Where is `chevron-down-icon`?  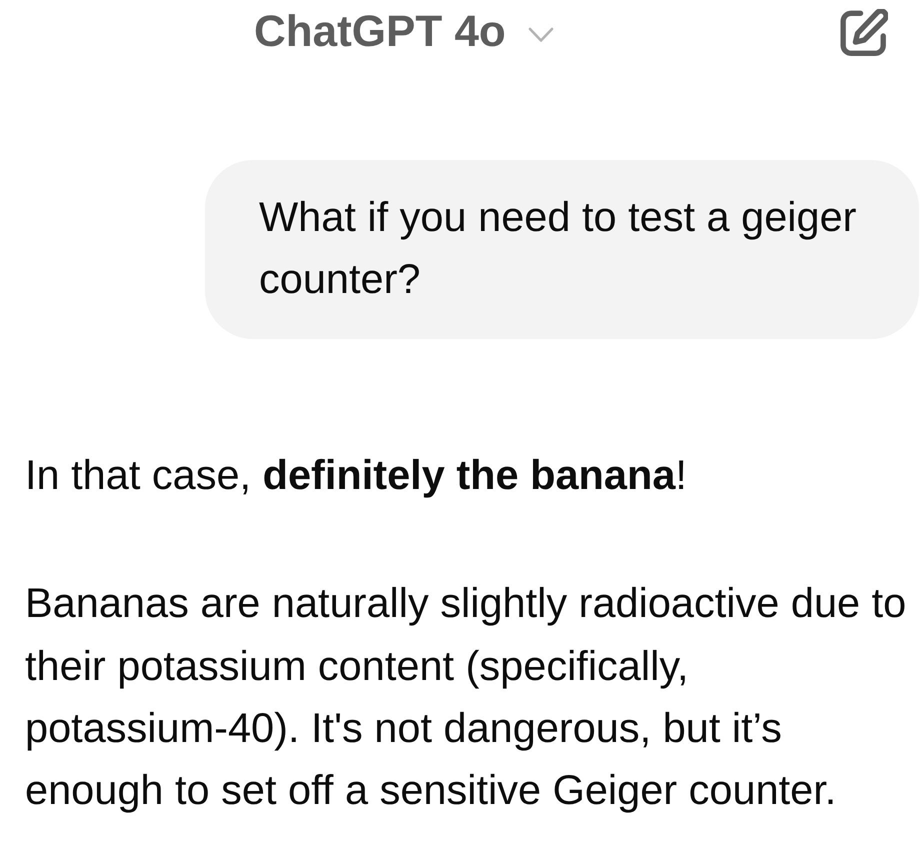
chevron-down-icon is located at coordinates (541, 35).